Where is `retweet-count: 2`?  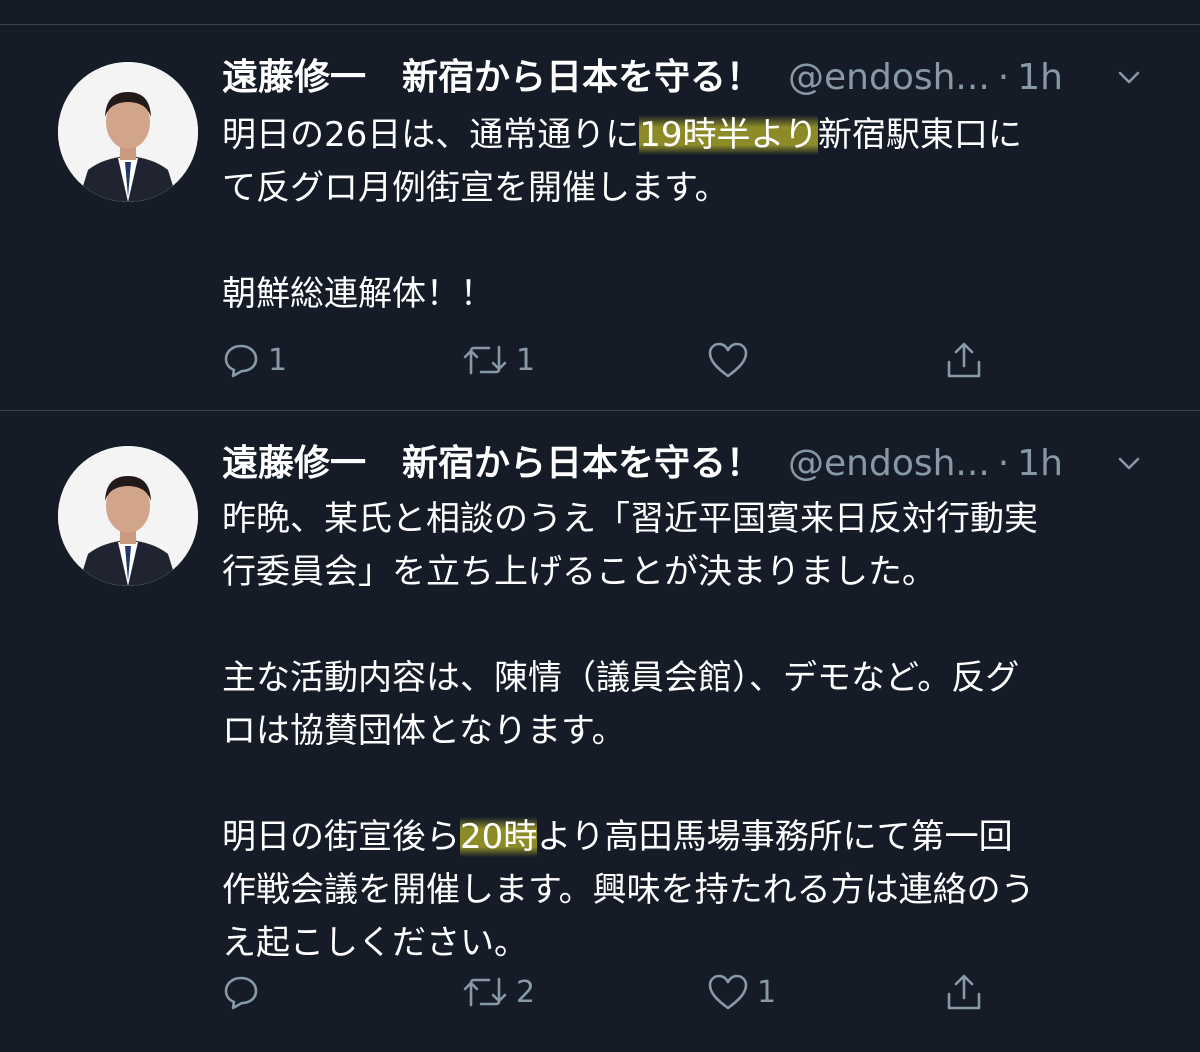
retweet-count: 2 is located at coordinates (526, 992).